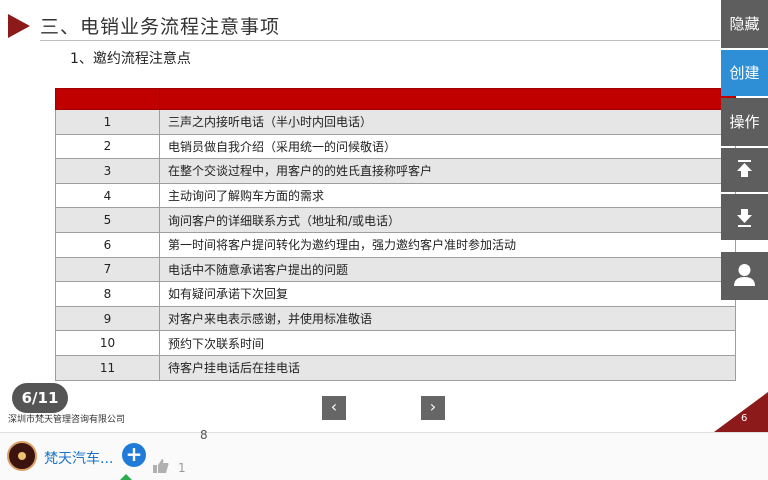  I want to click on row-text: 主动询问了解购车方面的需求, so click(447, 195).